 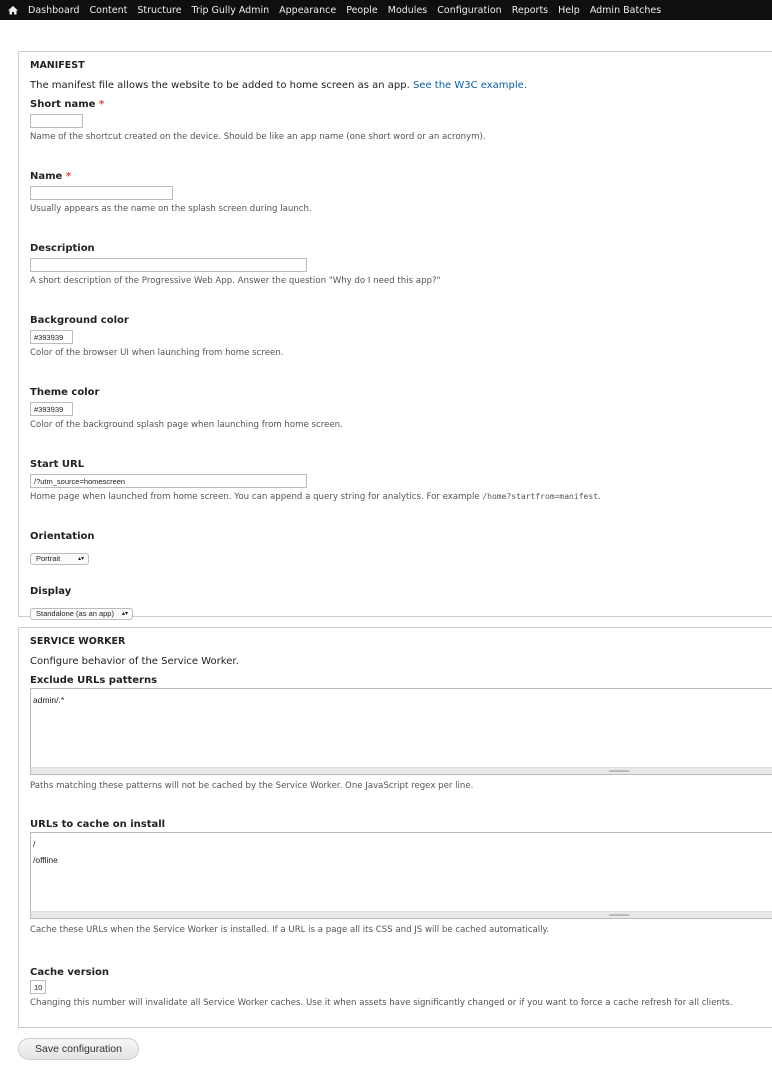 I want to click on display-label: Display, so click(x=51, y=591).